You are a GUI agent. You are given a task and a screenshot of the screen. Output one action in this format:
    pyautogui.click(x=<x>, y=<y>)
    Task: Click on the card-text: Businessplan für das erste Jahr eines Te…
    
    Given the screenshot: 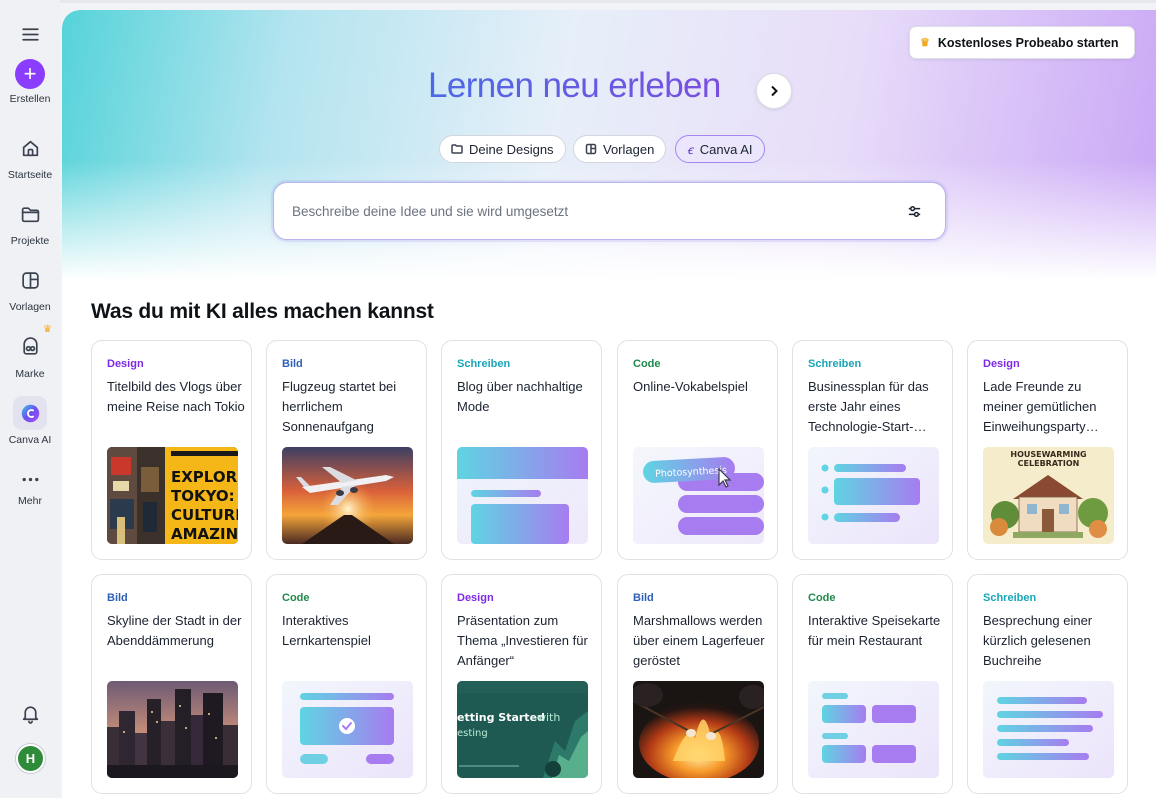 What is the action you would take?
    pyautogui.click(x=868, y=406)
    